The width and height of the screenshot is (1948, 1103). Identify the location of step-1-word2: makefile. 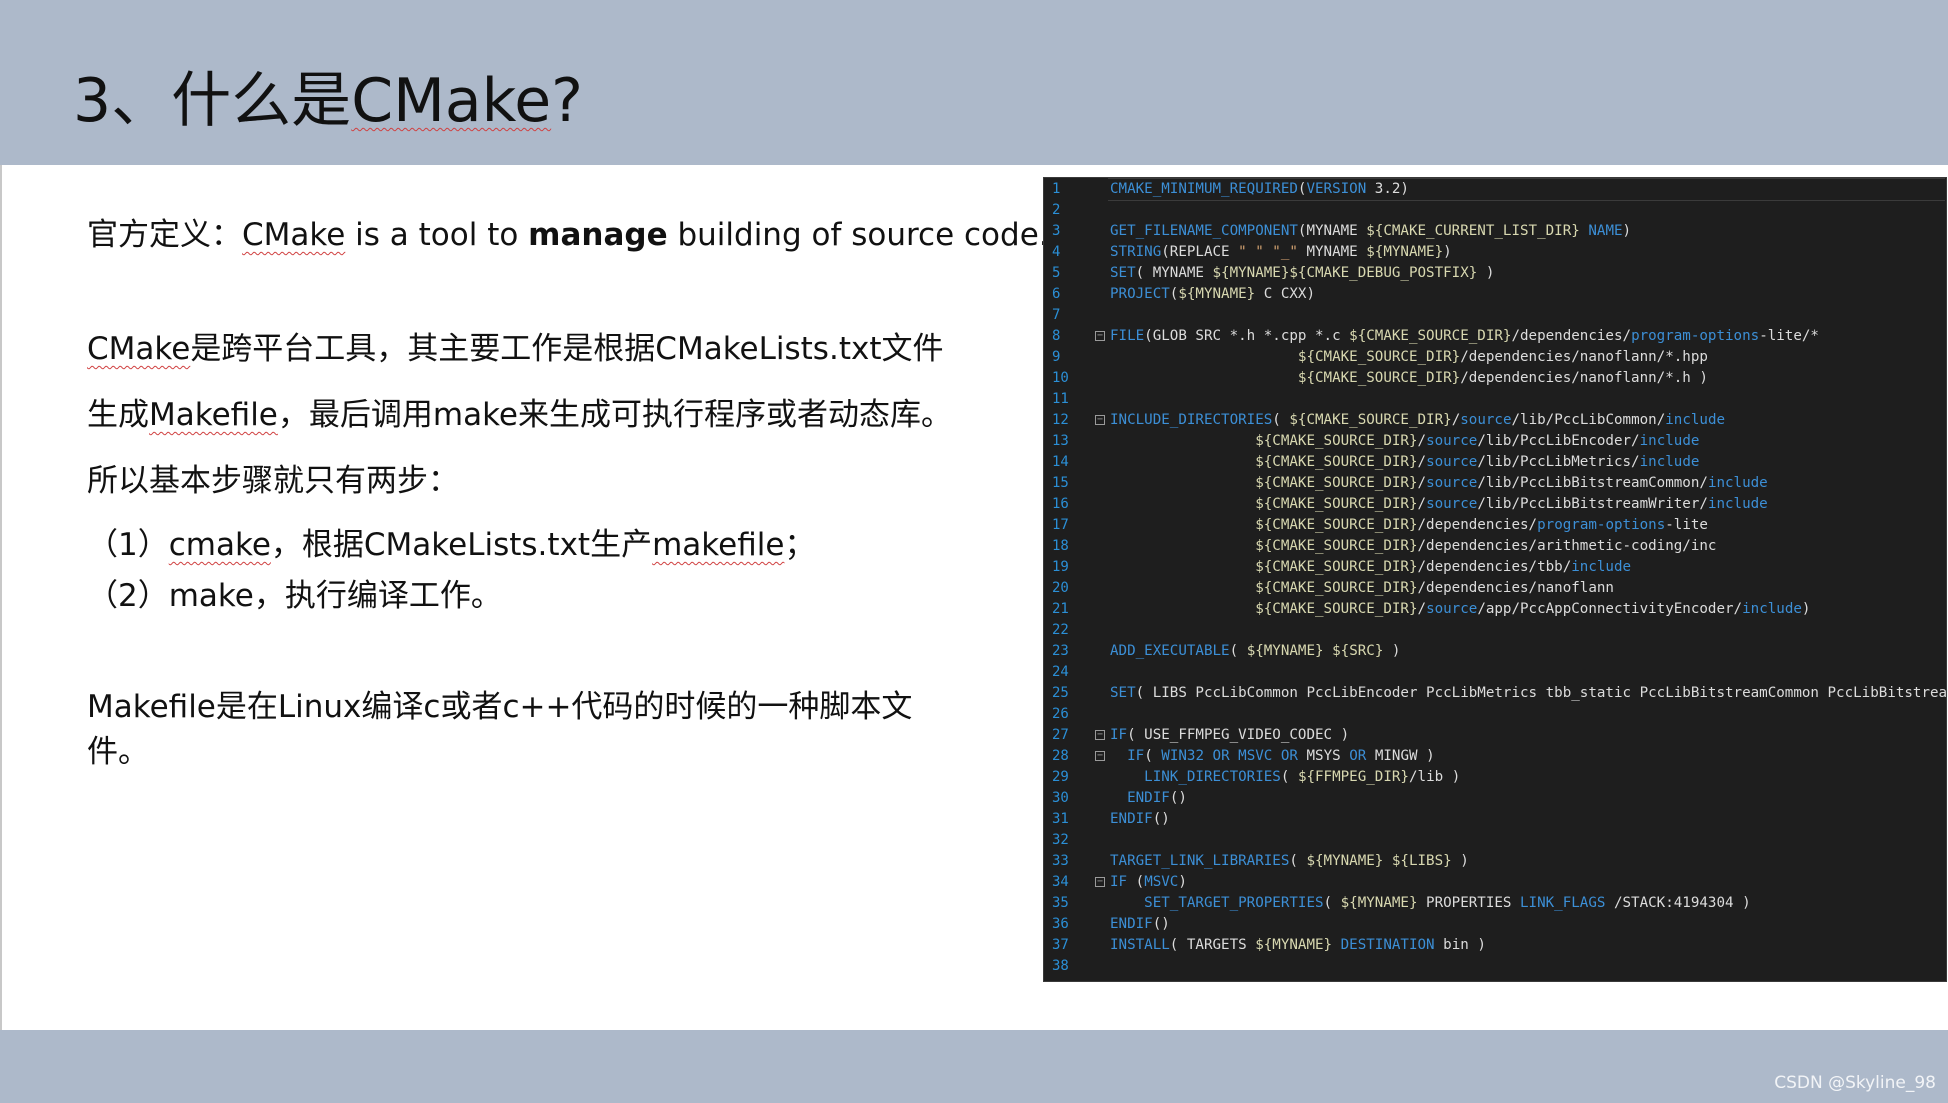
(718, 545).